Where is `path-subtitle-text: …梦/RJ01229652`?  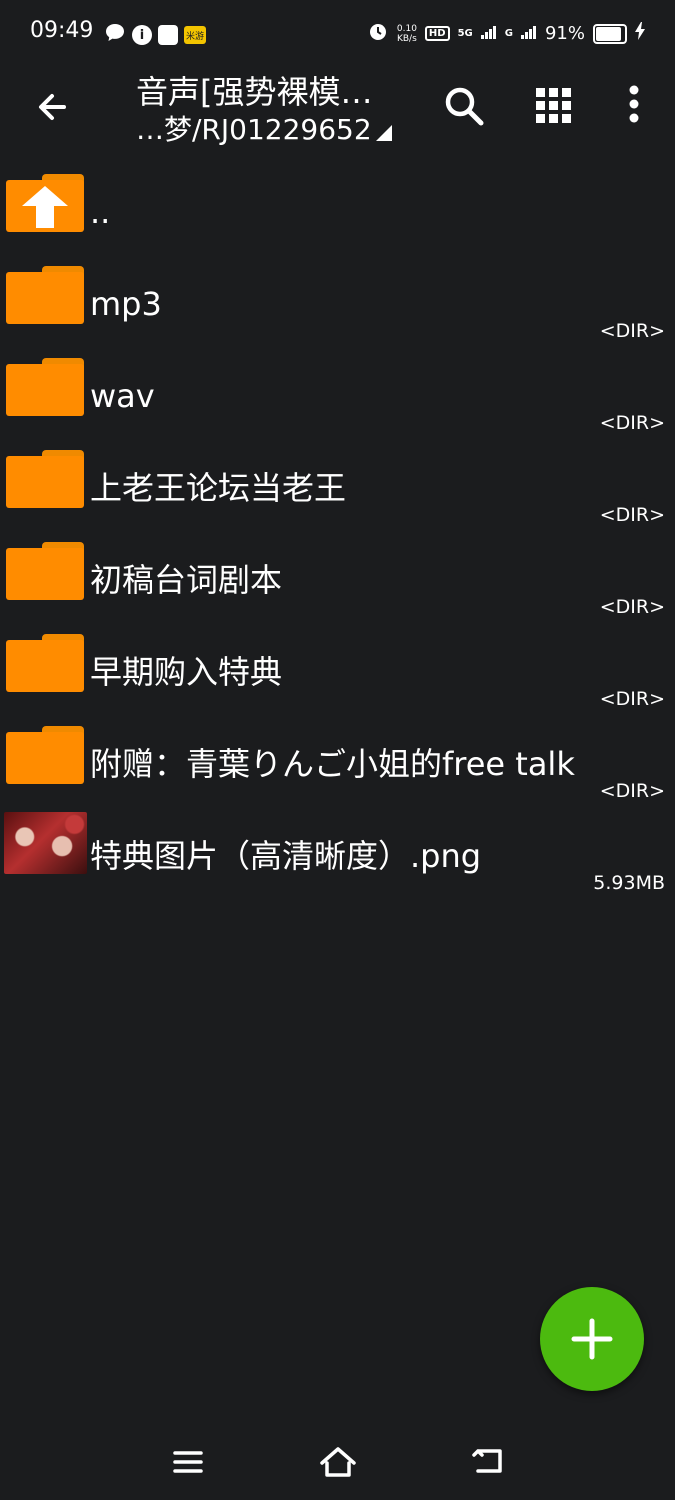
path-subtitle-text: …梦/RJ01229652 is located at coordinates (254, 129).